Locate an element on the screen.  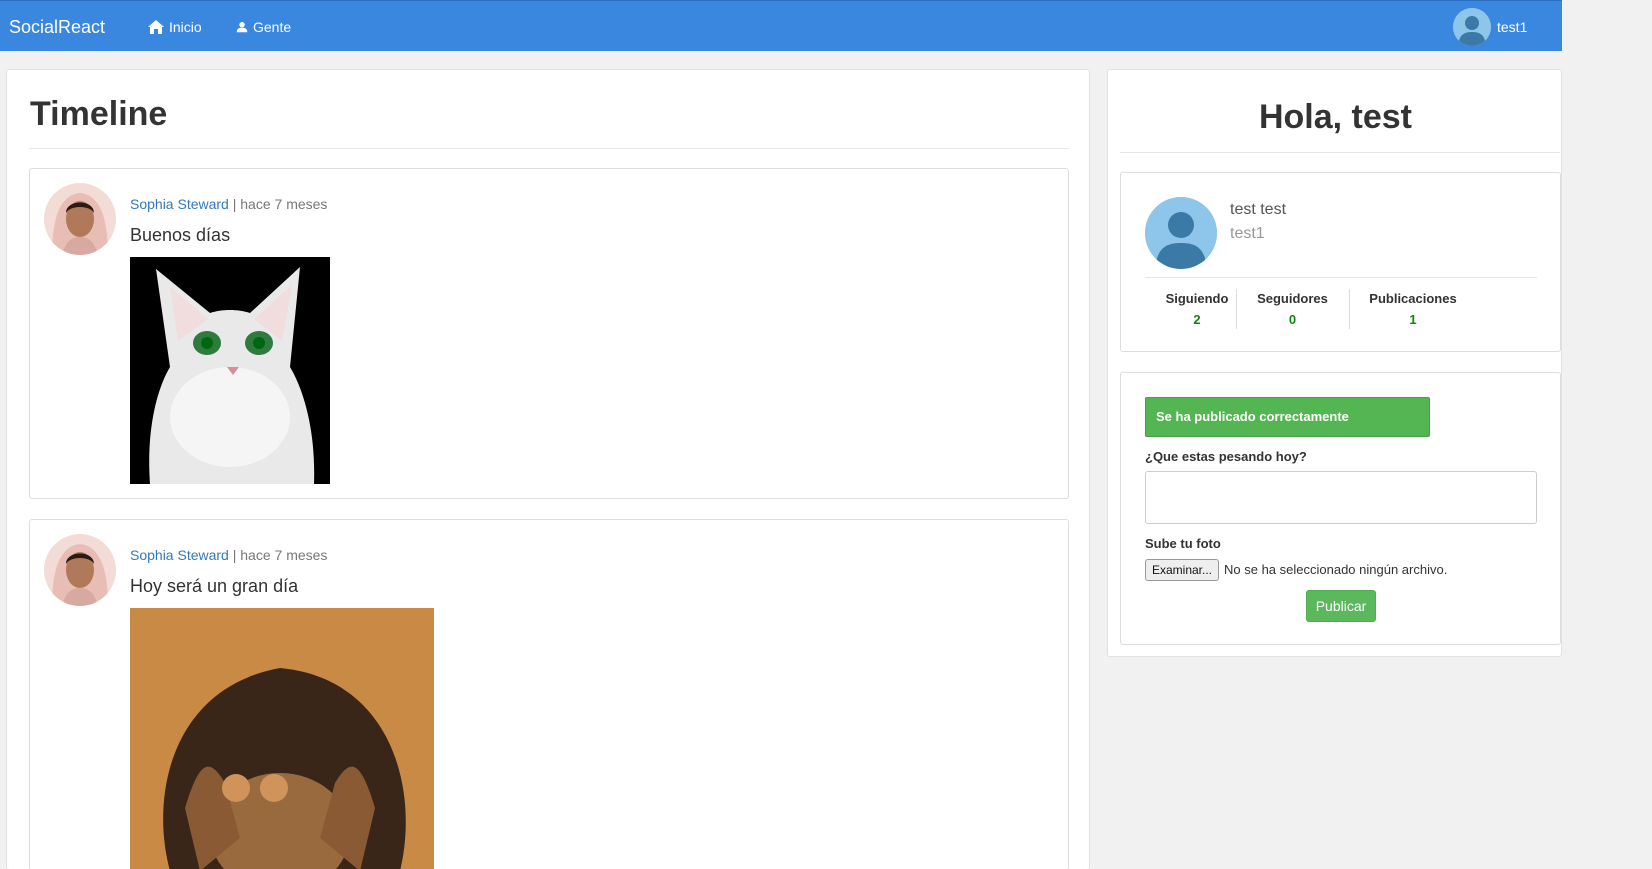
profile-avatar is located at coordinates (1181, 233).